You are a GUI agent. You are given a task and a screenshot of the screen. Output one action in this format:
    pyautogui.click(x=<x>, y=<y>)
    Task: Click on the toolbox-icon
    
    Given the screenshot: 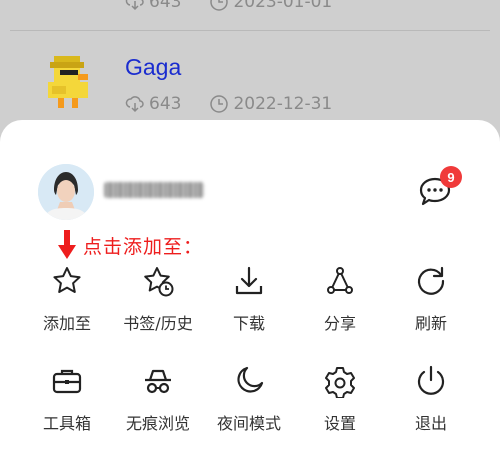 What is the action you would take?
    pyautogui.click(x=67, y=381)
    